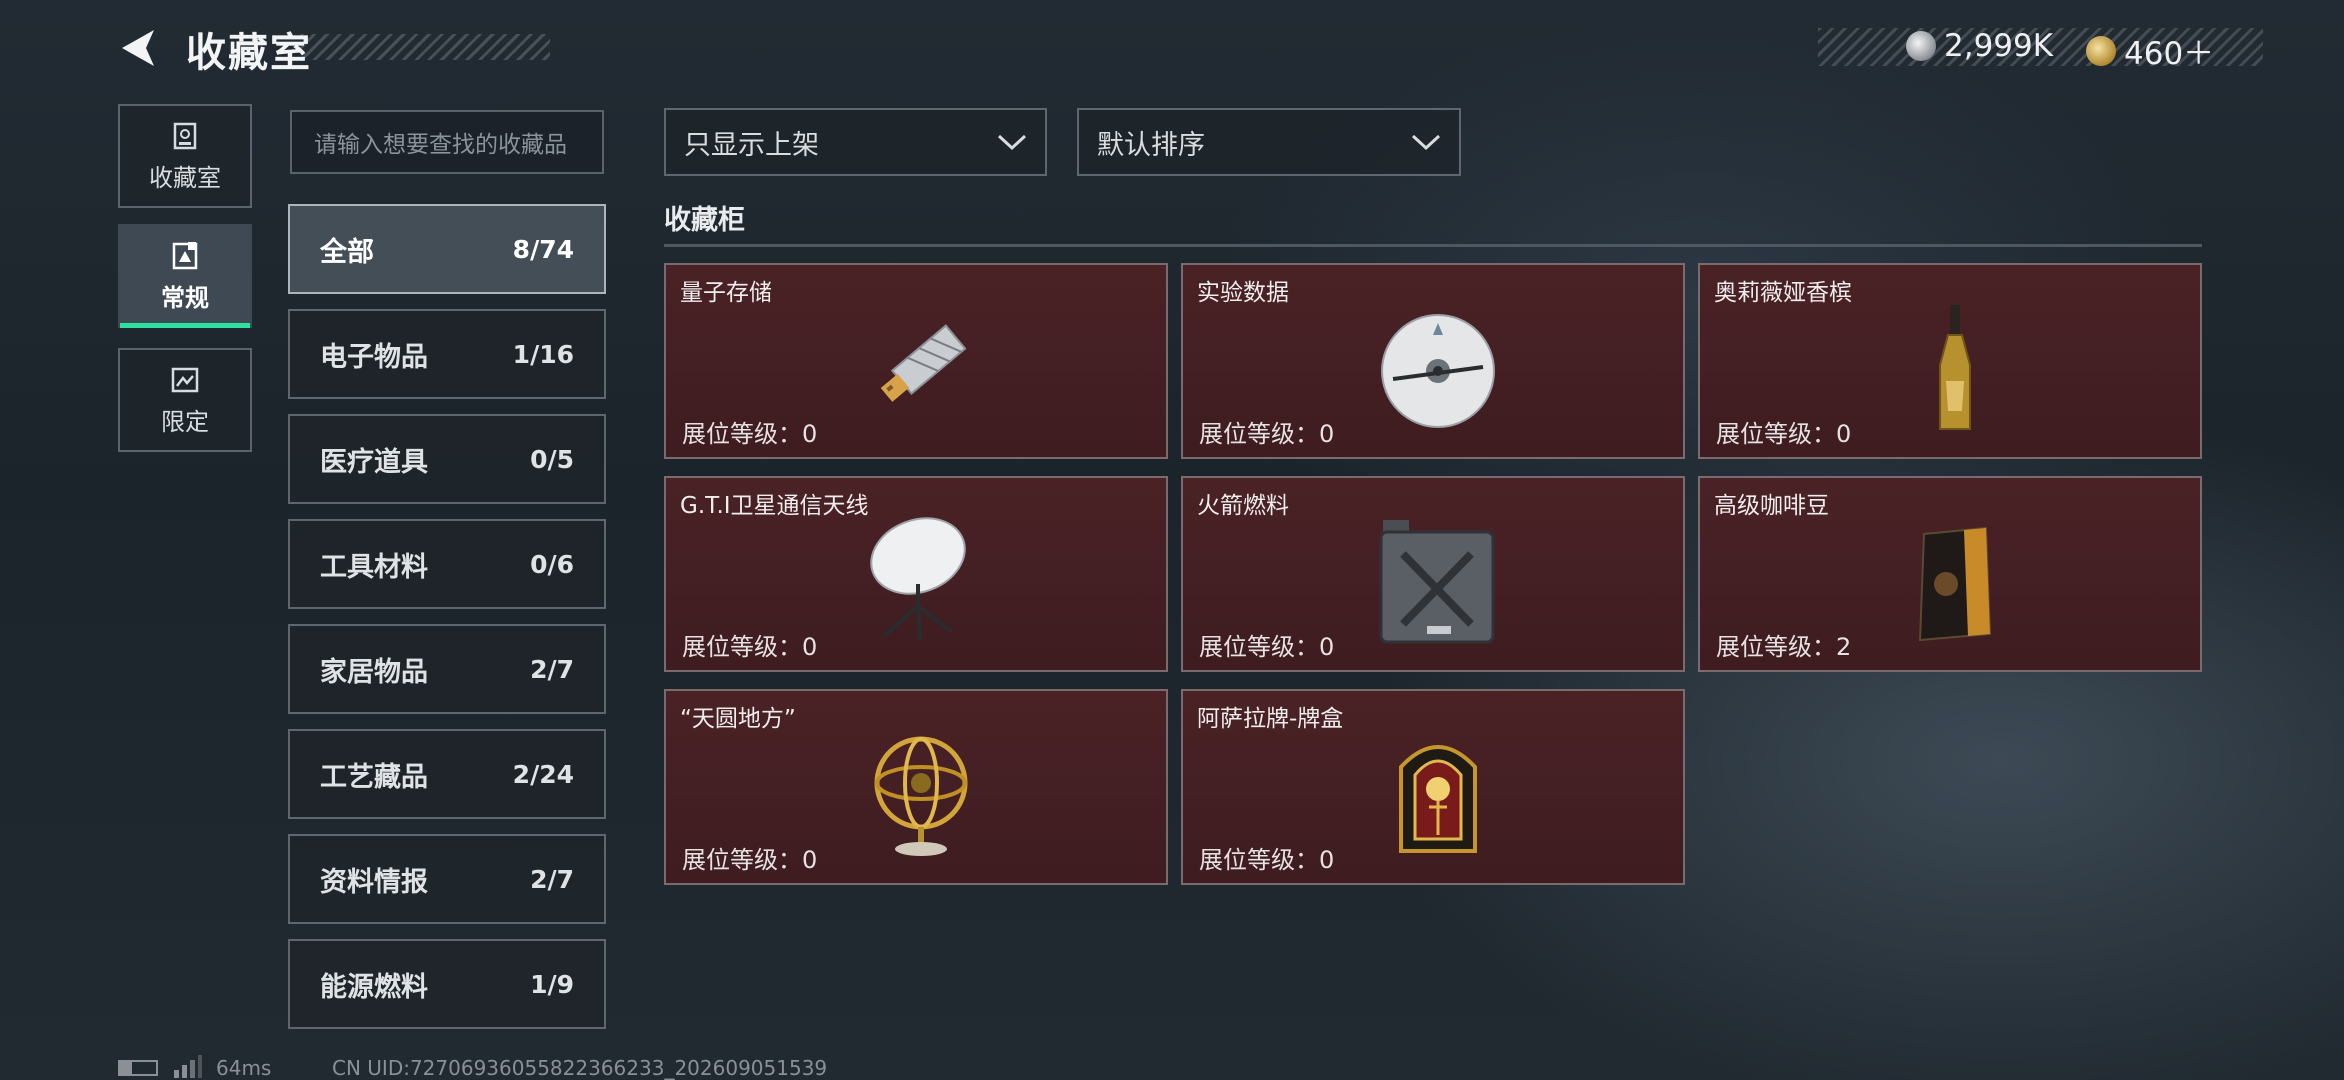 Image resolution: width=2344 pixels, height=1080 pixels. I want to click on nav-collection-room: 收藏室, so click(185, 156).